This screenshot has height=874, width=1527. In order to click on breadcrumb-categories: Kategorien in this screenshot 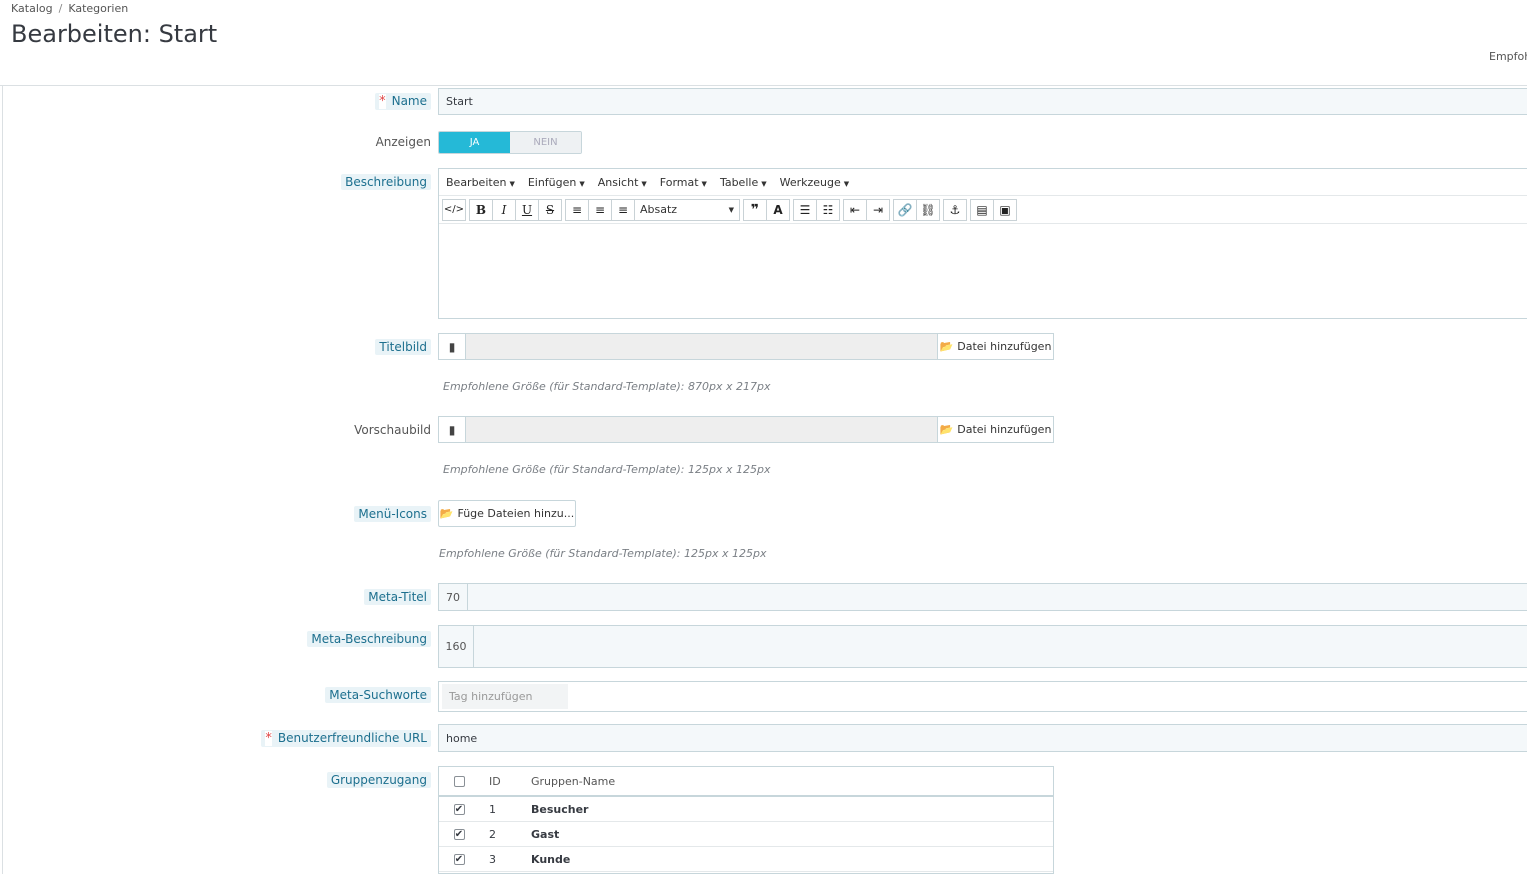, I will do `click(98, 8)`.